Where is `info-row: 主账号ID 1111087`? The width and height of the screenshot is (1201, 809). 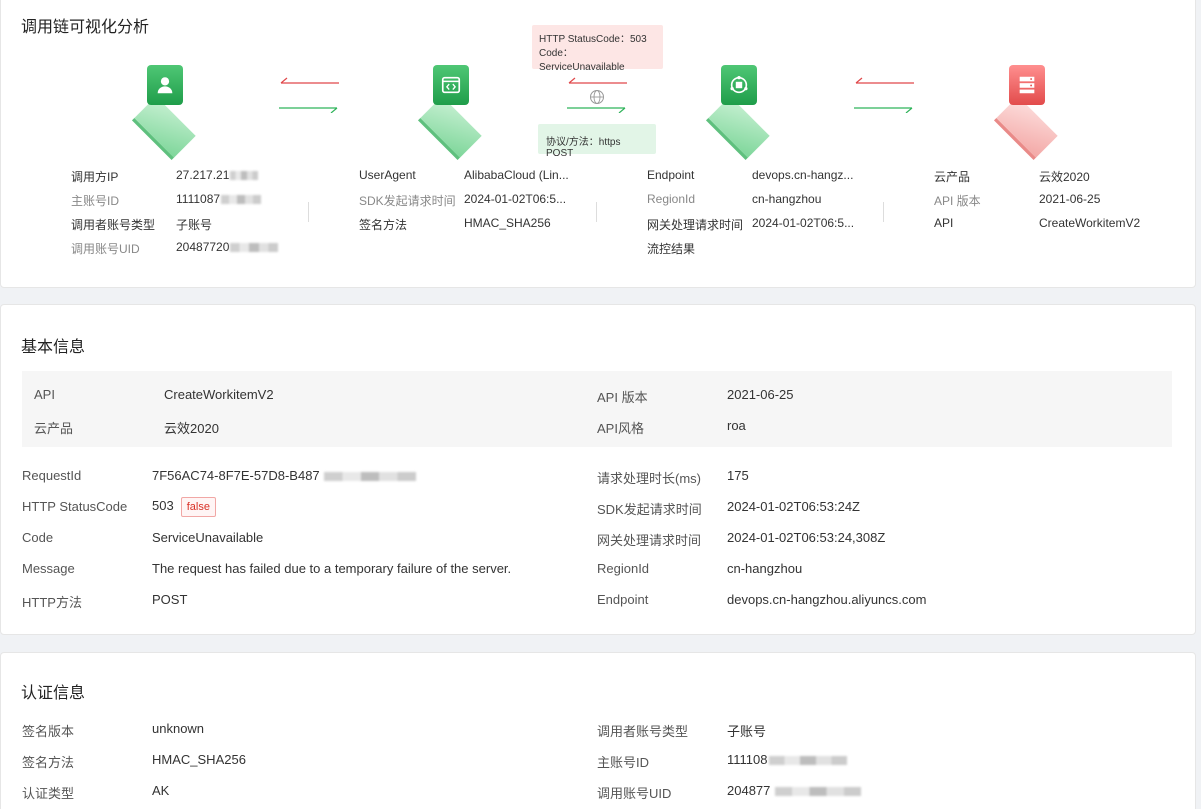
info-row: 主账号ID 1111087 is located at coordinates (186, 204).